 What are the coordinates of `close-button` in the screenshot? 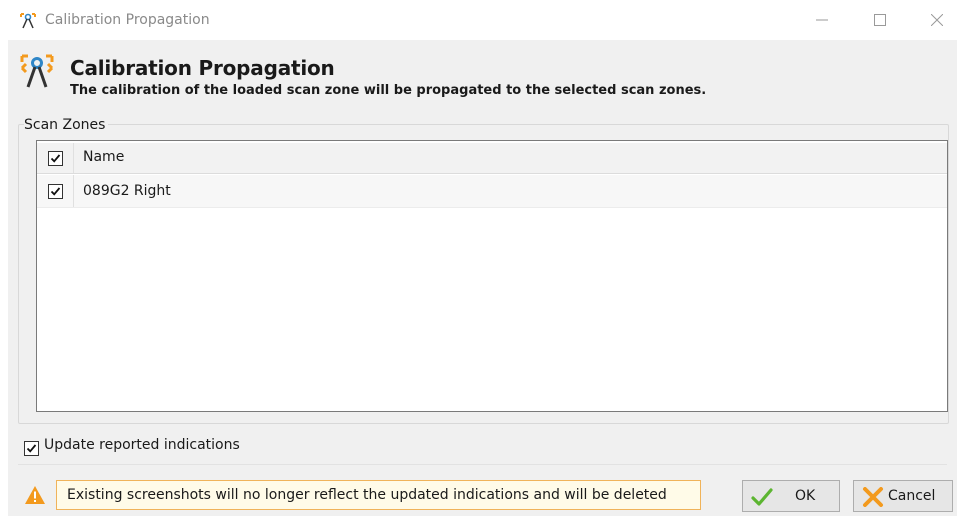 It's located at (937, 20).